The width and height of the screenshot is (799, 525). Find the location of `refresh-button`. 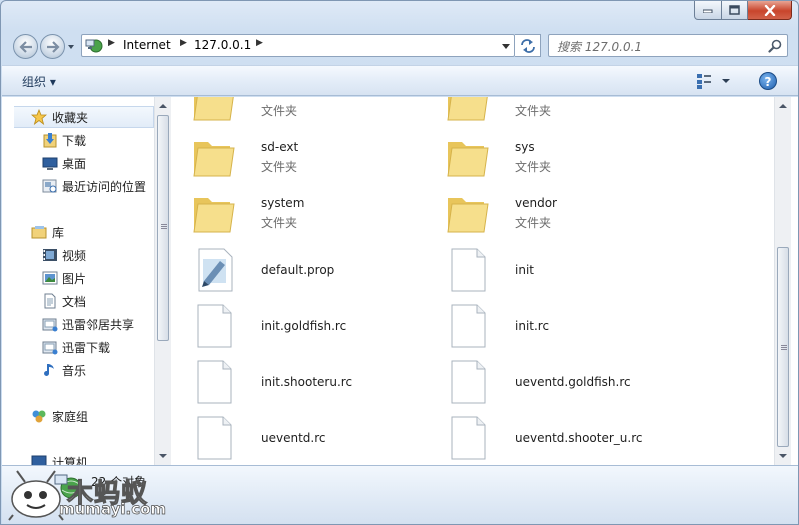

refresh-button is located at coordinates (528, 45).